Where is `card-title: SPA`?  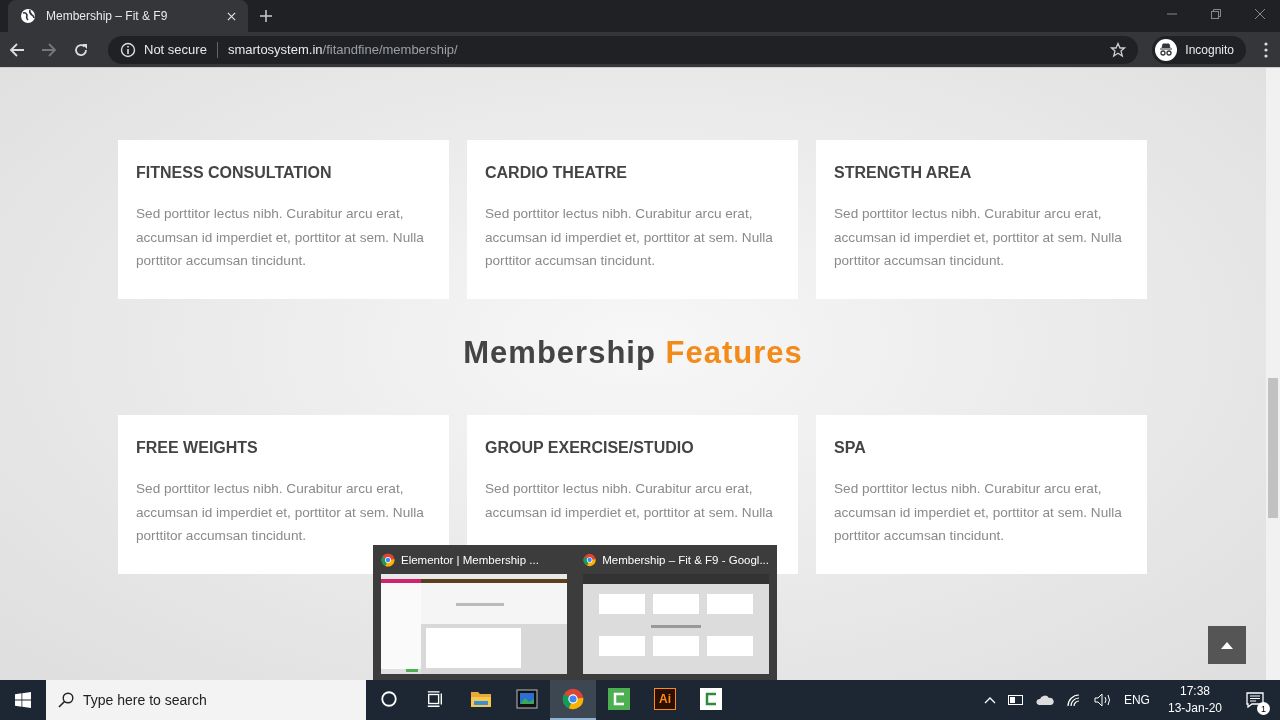 card-title: SPA is located at coordinates (850, 448).